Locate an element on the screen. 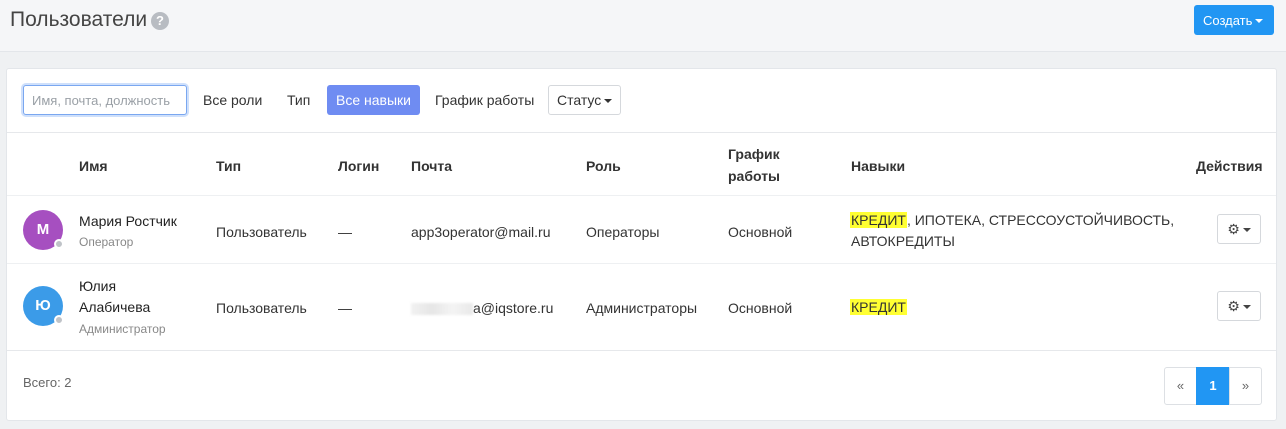 This screenshot has width=1286, height=429. filter-schedule: График работы is located at coordinates (484, 100).